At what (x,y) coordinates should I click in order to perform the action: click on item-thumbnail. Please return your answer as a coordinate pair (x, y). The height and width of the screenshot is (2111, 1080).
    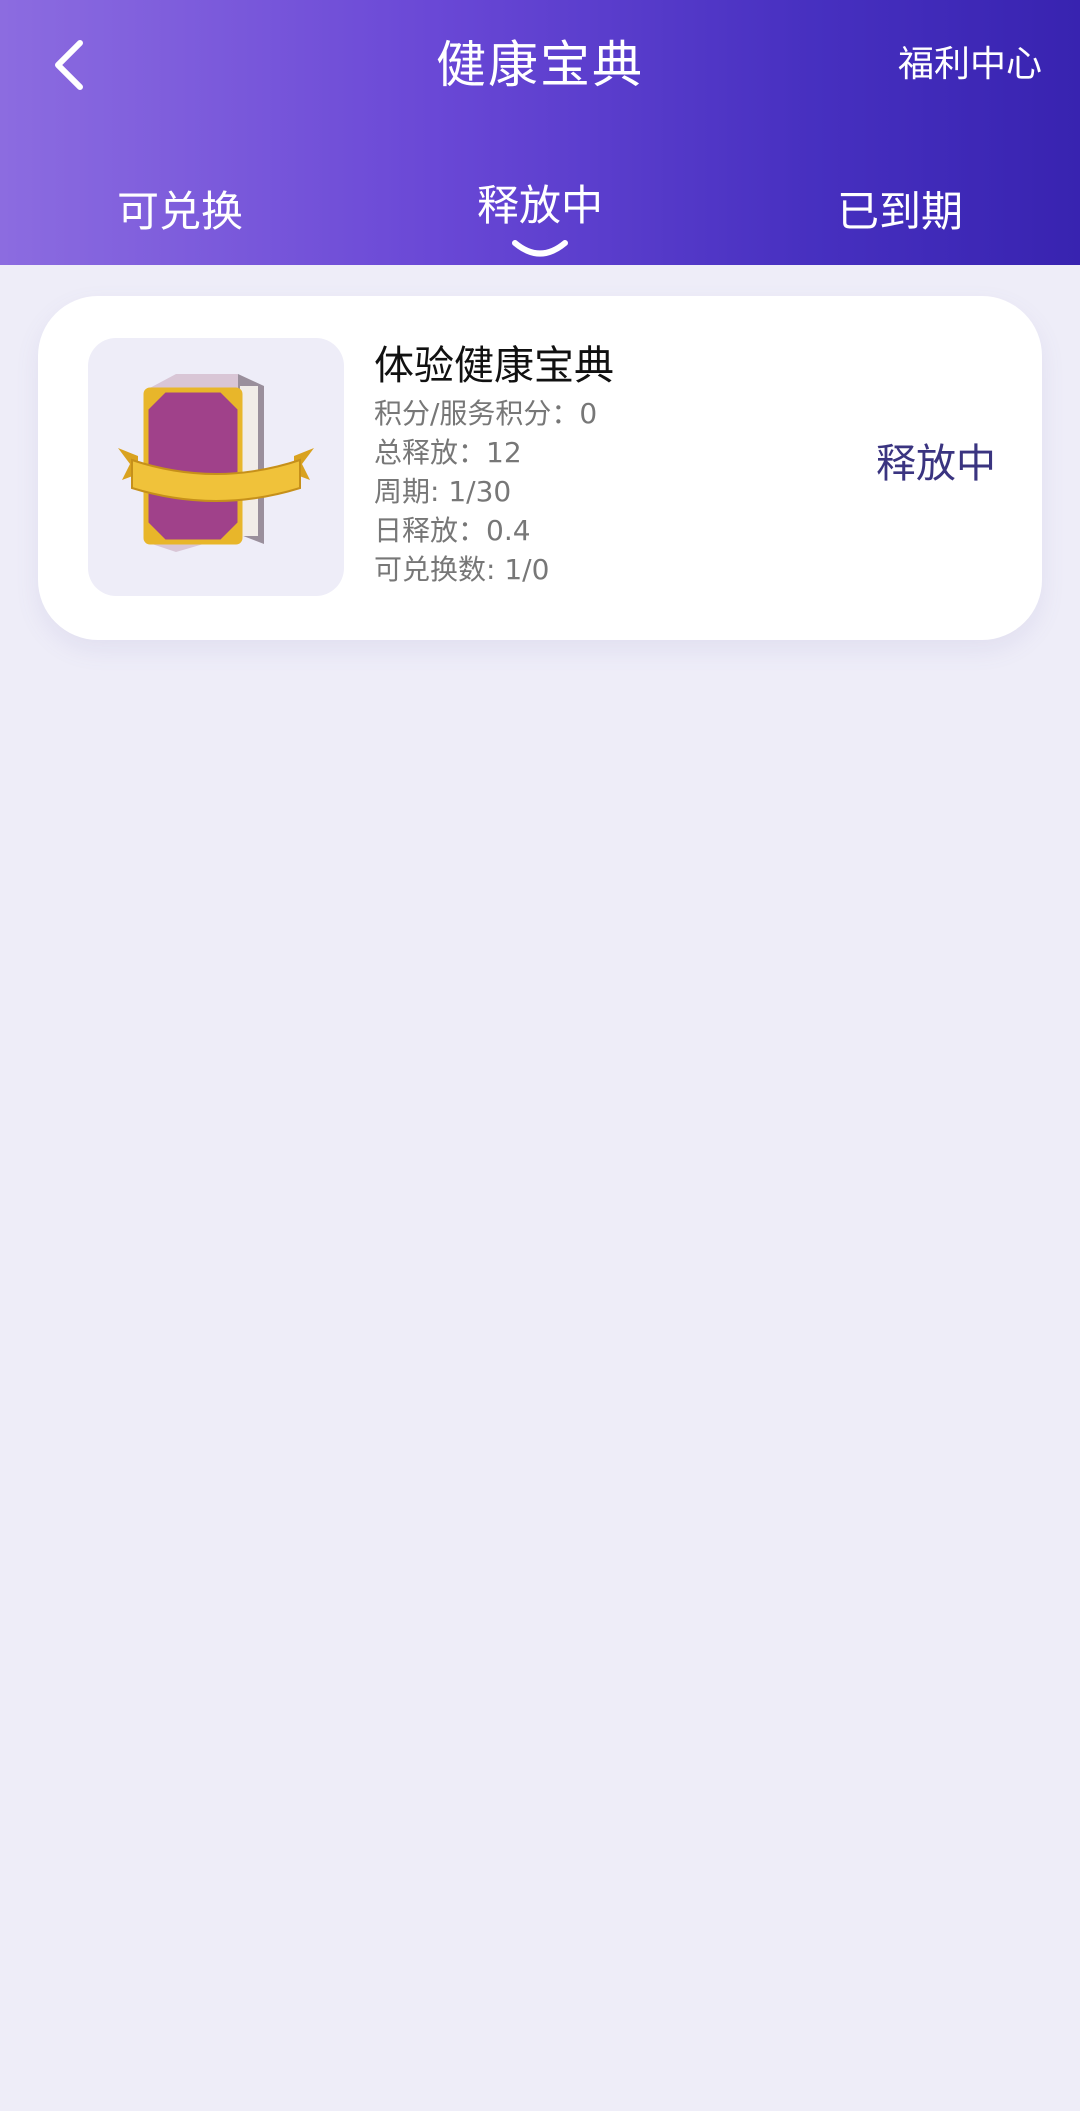
    Looking at the image, I should click on (216, 467).